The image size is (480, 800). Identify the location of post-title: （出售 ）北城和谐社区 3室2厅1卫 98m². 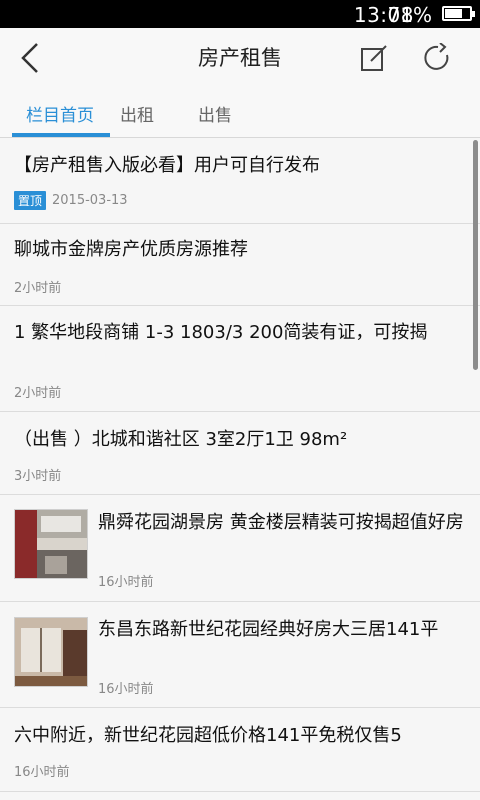
(181, 439).